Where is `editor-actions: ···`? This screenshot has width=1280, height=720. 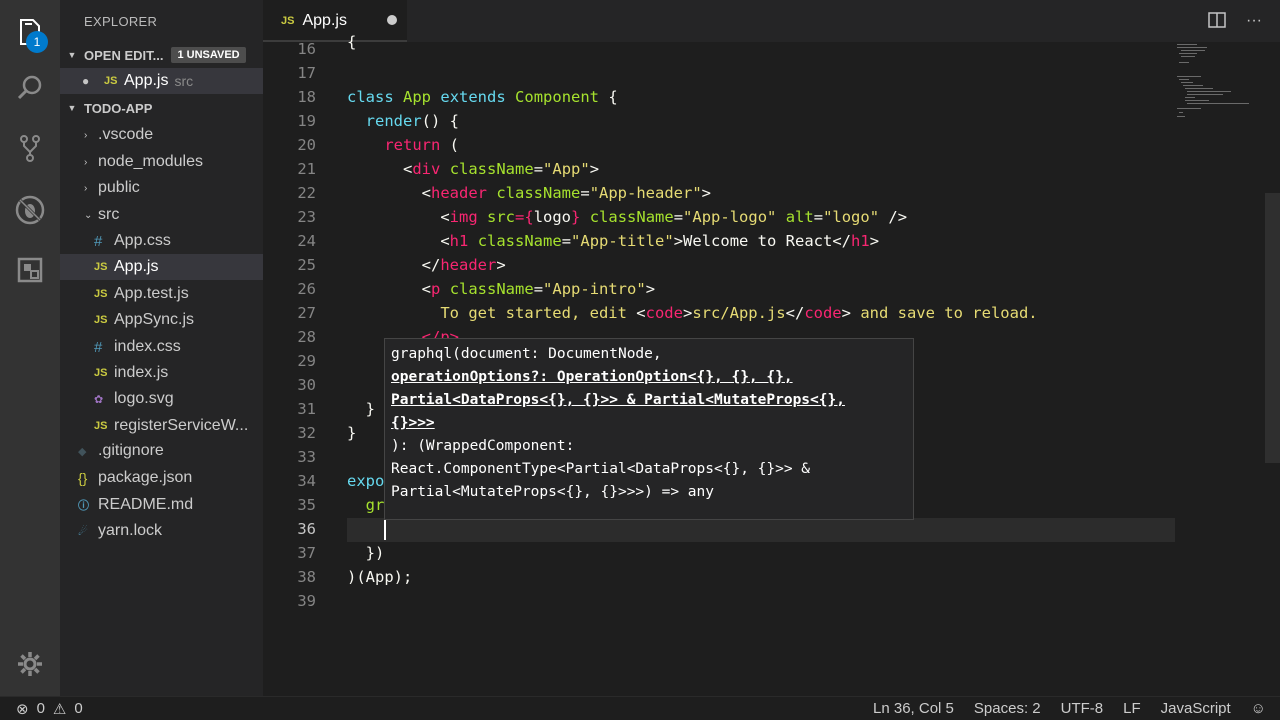
editor-actions: ··· is located at coordinates (1235, 22).